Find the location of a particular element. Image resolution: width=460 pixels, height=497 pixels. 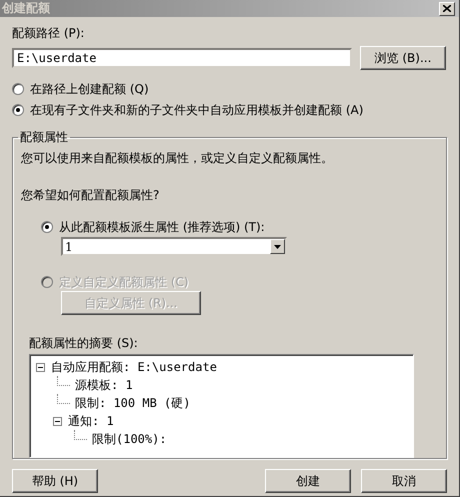

dropdown-arrow-icon is located at coordinates (277, 246).